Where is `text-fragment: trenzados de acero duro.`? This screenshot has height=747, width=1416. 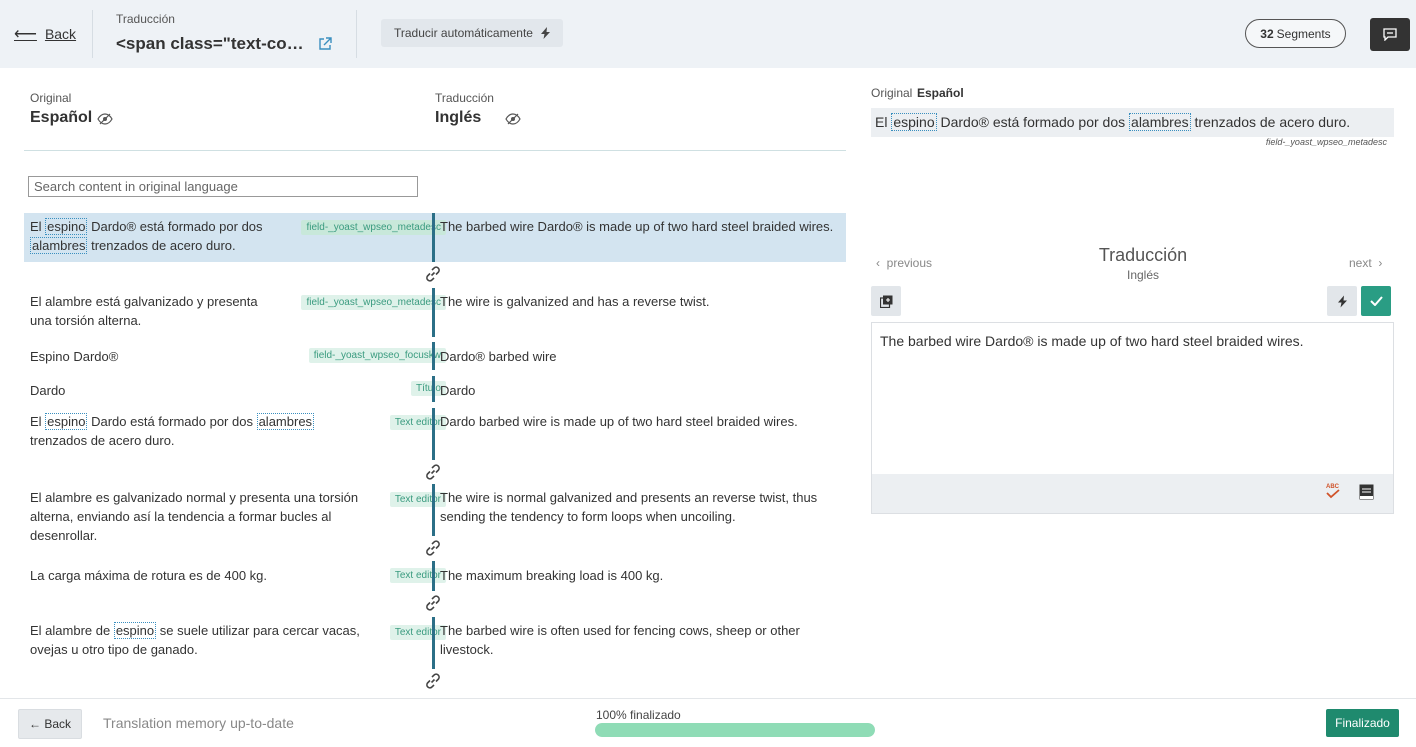
text-fragment: trenzados de acero duro. is located at coordinates (161, 245).